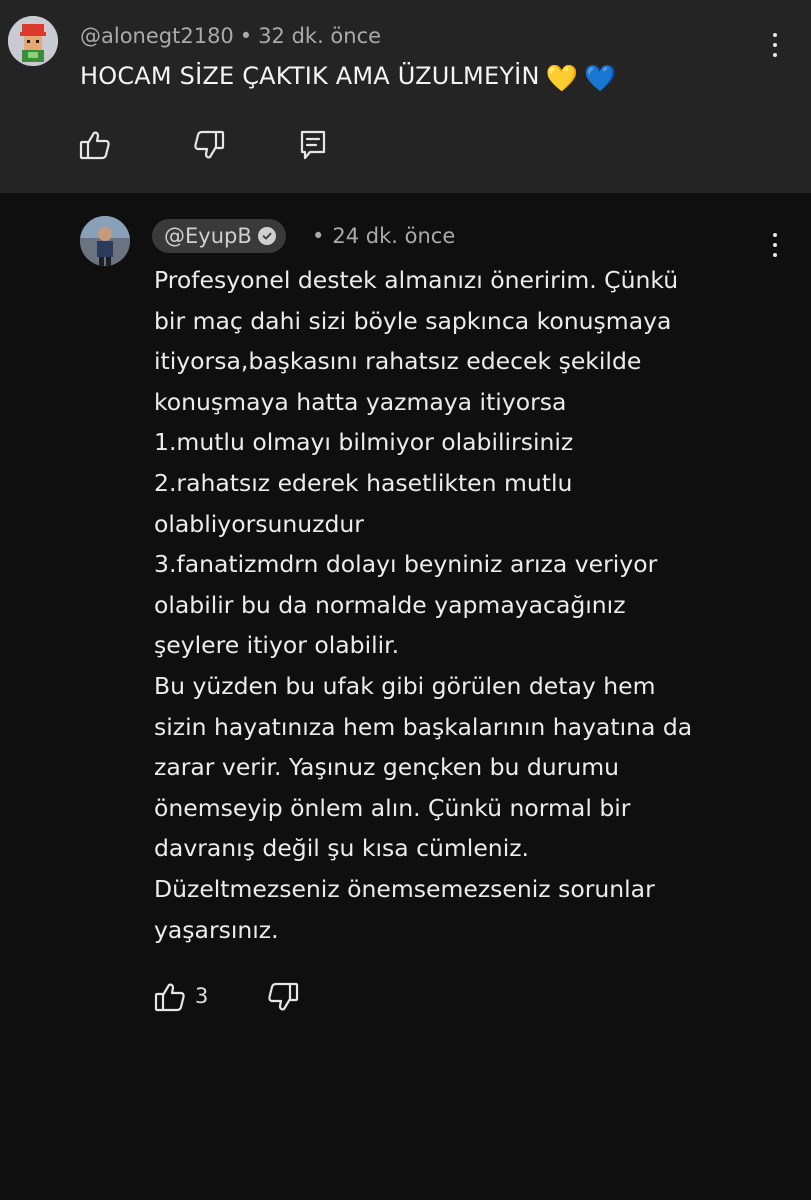  What do you see at coordinates (319, 36) in the screenshot?
I see `timestamp: 32 dk. önce` at bounding box center [319, 36].